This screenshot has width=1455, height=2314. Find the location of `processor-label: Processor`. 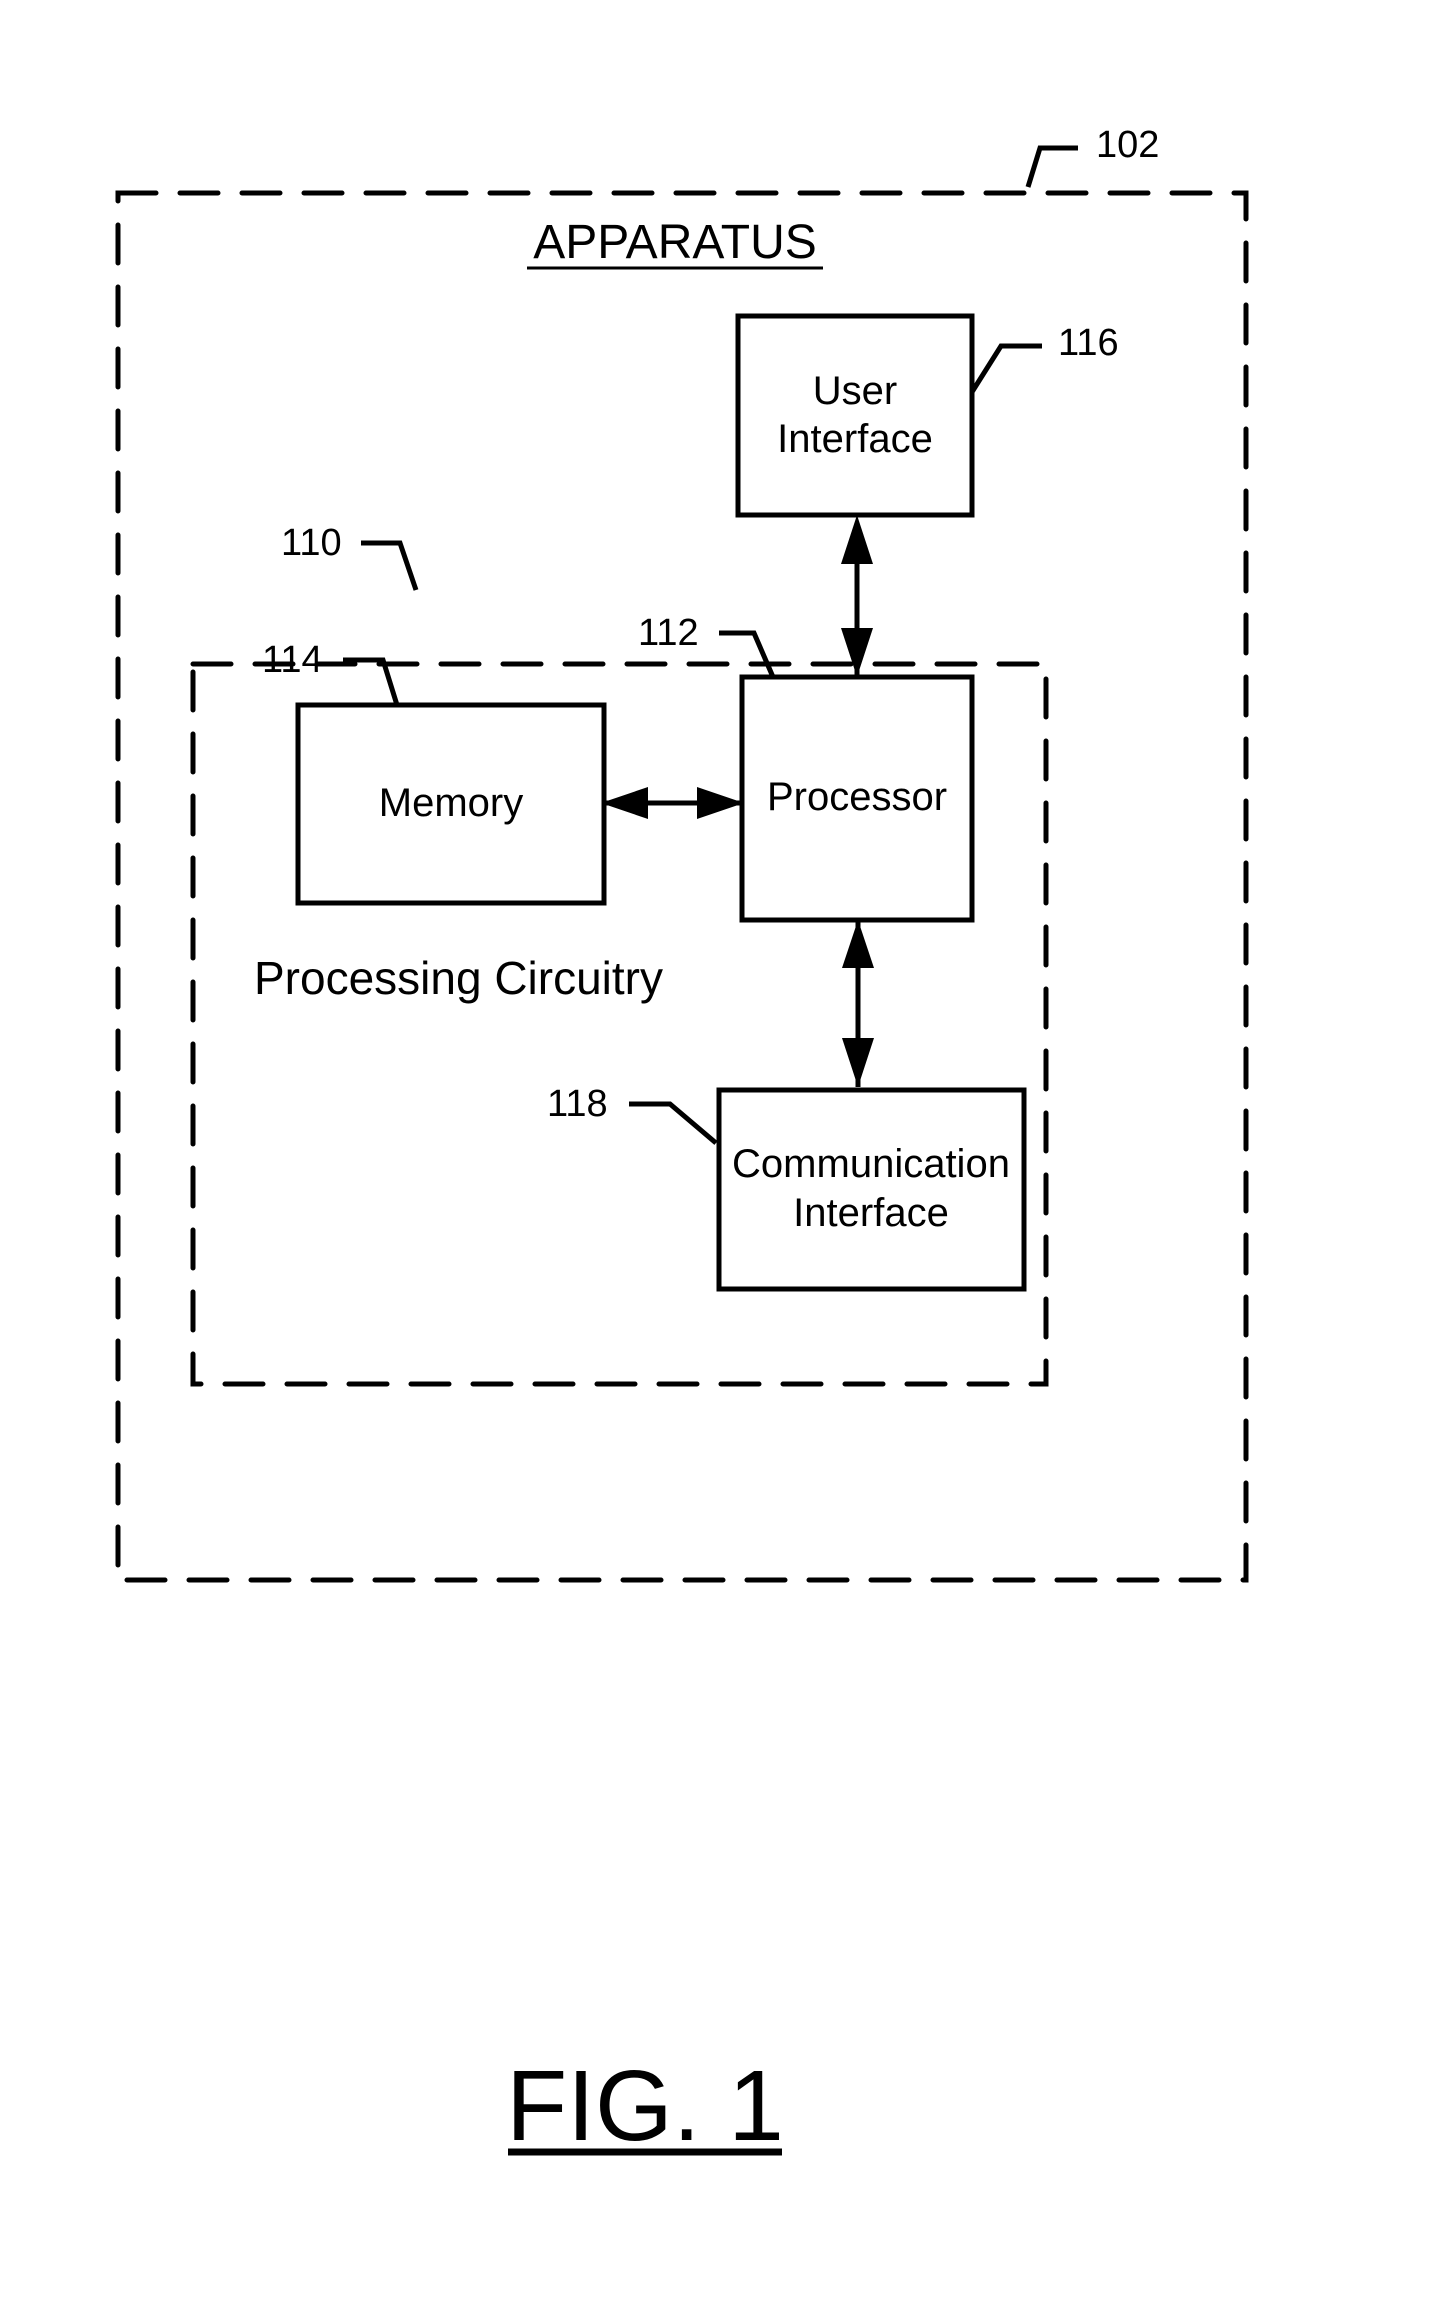

processor-label: Processor is located at coordinates (857, 797).